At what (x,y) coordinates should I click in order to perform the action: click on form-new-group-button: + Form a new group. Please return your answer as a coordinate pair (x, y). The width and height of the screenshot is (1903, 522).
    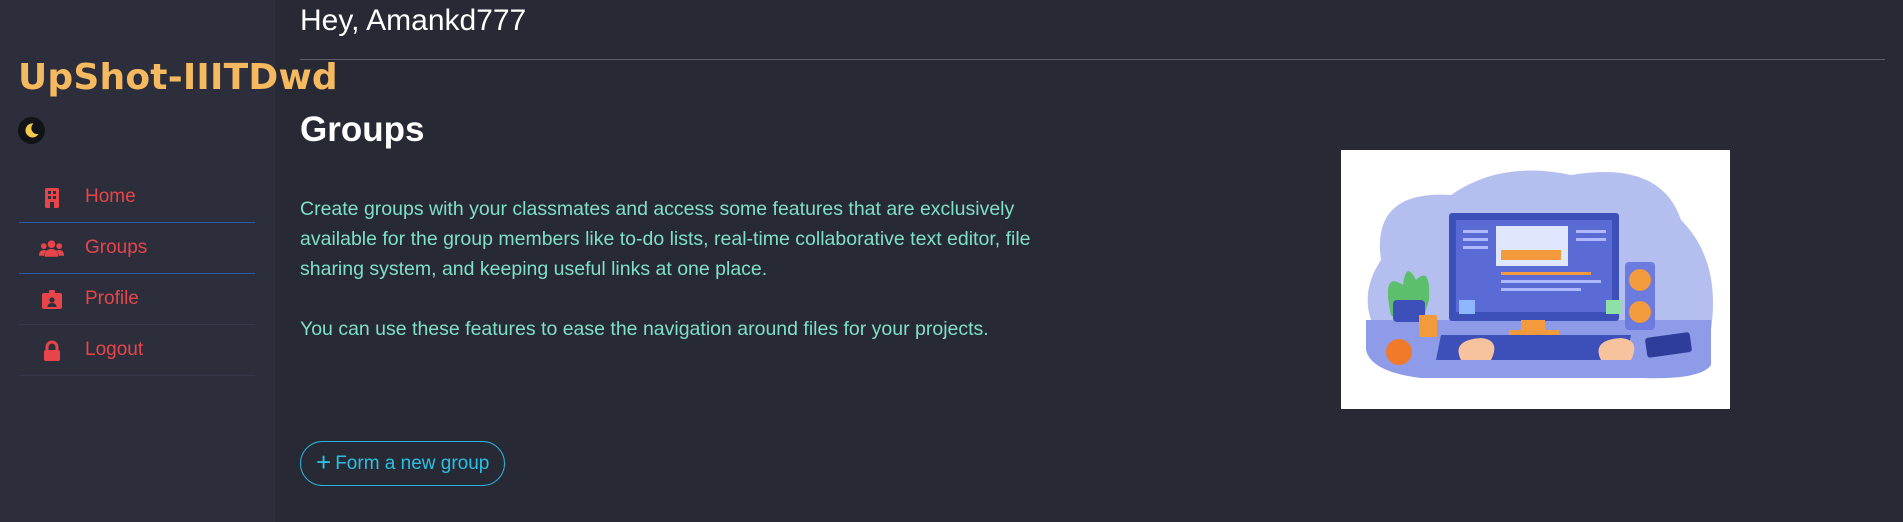
    Looking at the image, I should click on (403, 463).